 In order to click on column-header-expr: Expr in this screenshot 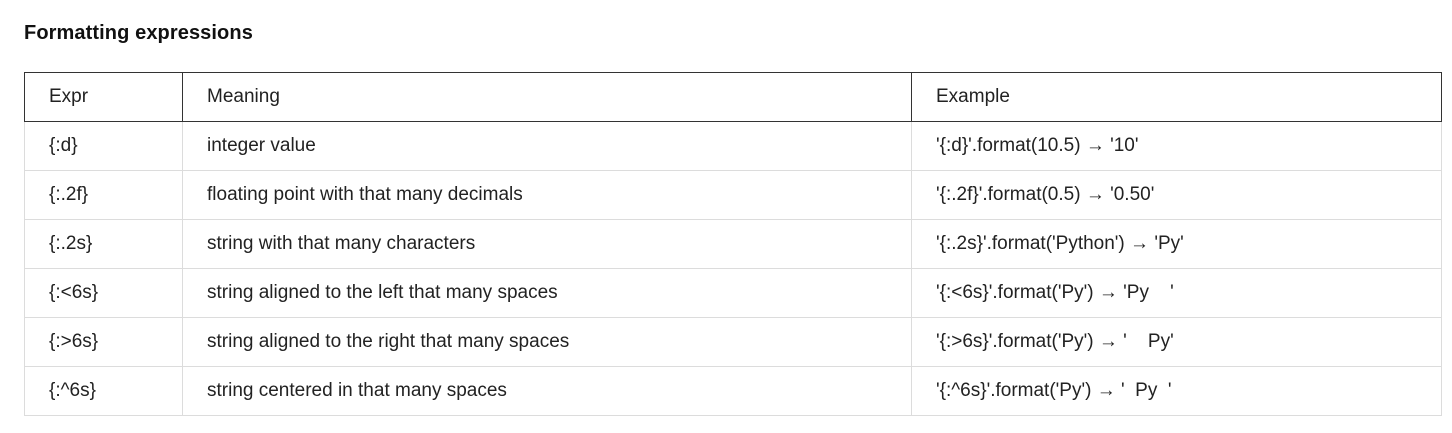, I will do `click(103, 97)`.